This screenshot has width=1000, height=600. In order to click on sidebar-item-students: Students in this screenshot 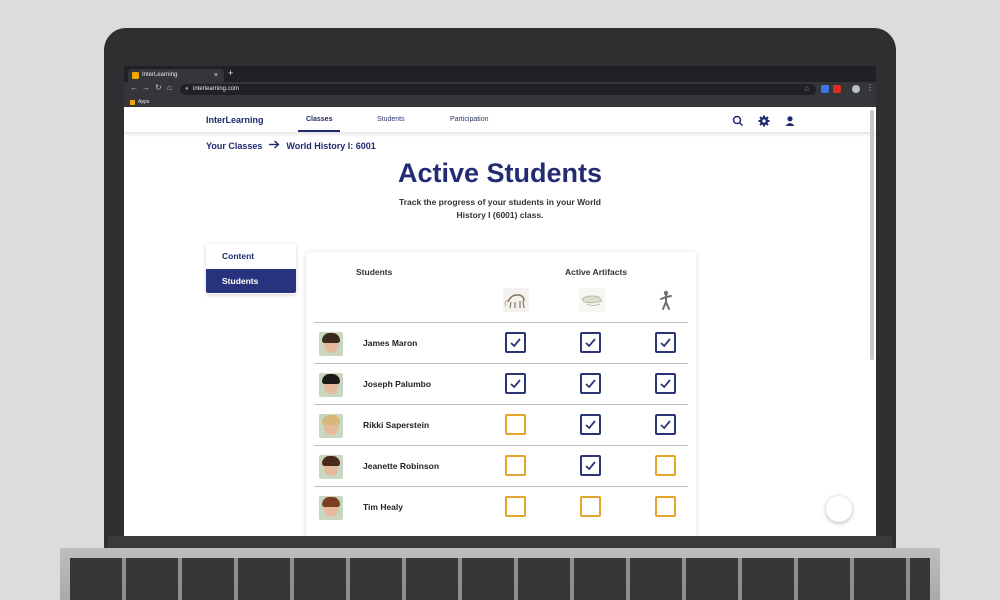, I will do `click(251, 281)`.